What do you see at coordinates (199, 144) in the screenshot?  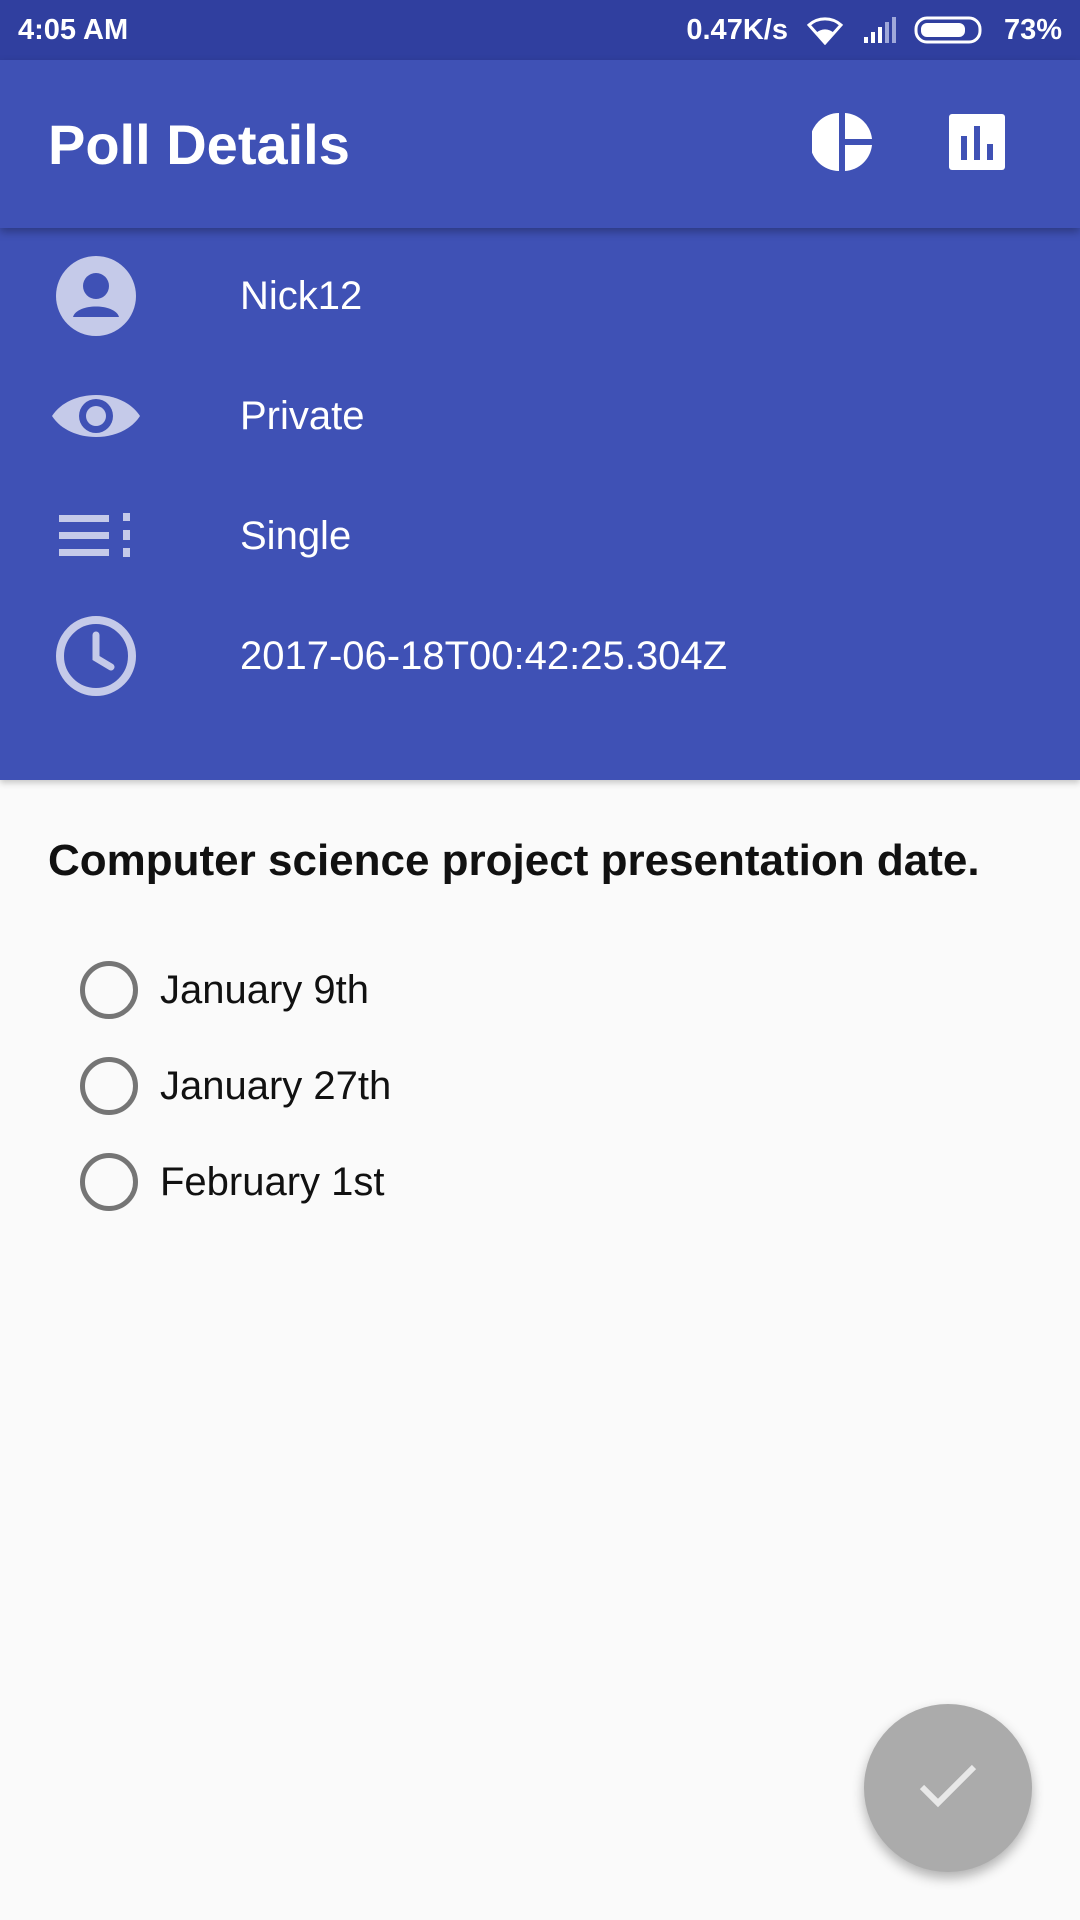 I see `page-title: Poll Details` at bounding box center [199, 144].